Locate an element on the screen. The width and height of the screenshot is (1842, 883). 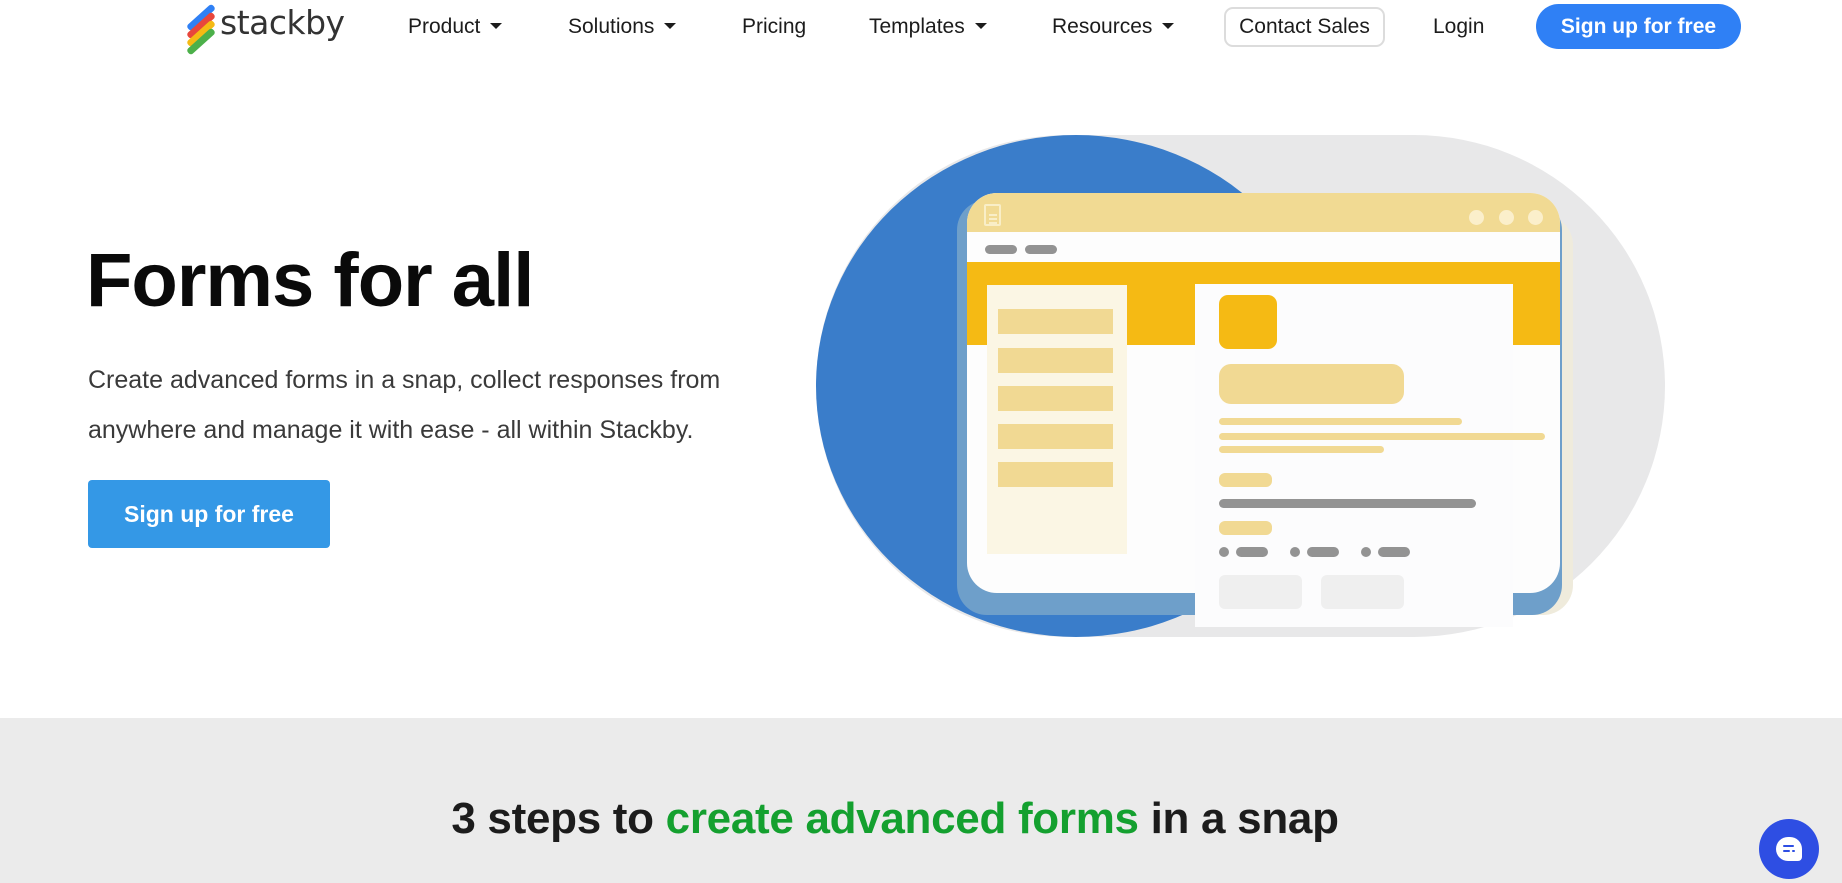
steps-heading-highlight: create advanced forms is located at coordinates (902, 818).